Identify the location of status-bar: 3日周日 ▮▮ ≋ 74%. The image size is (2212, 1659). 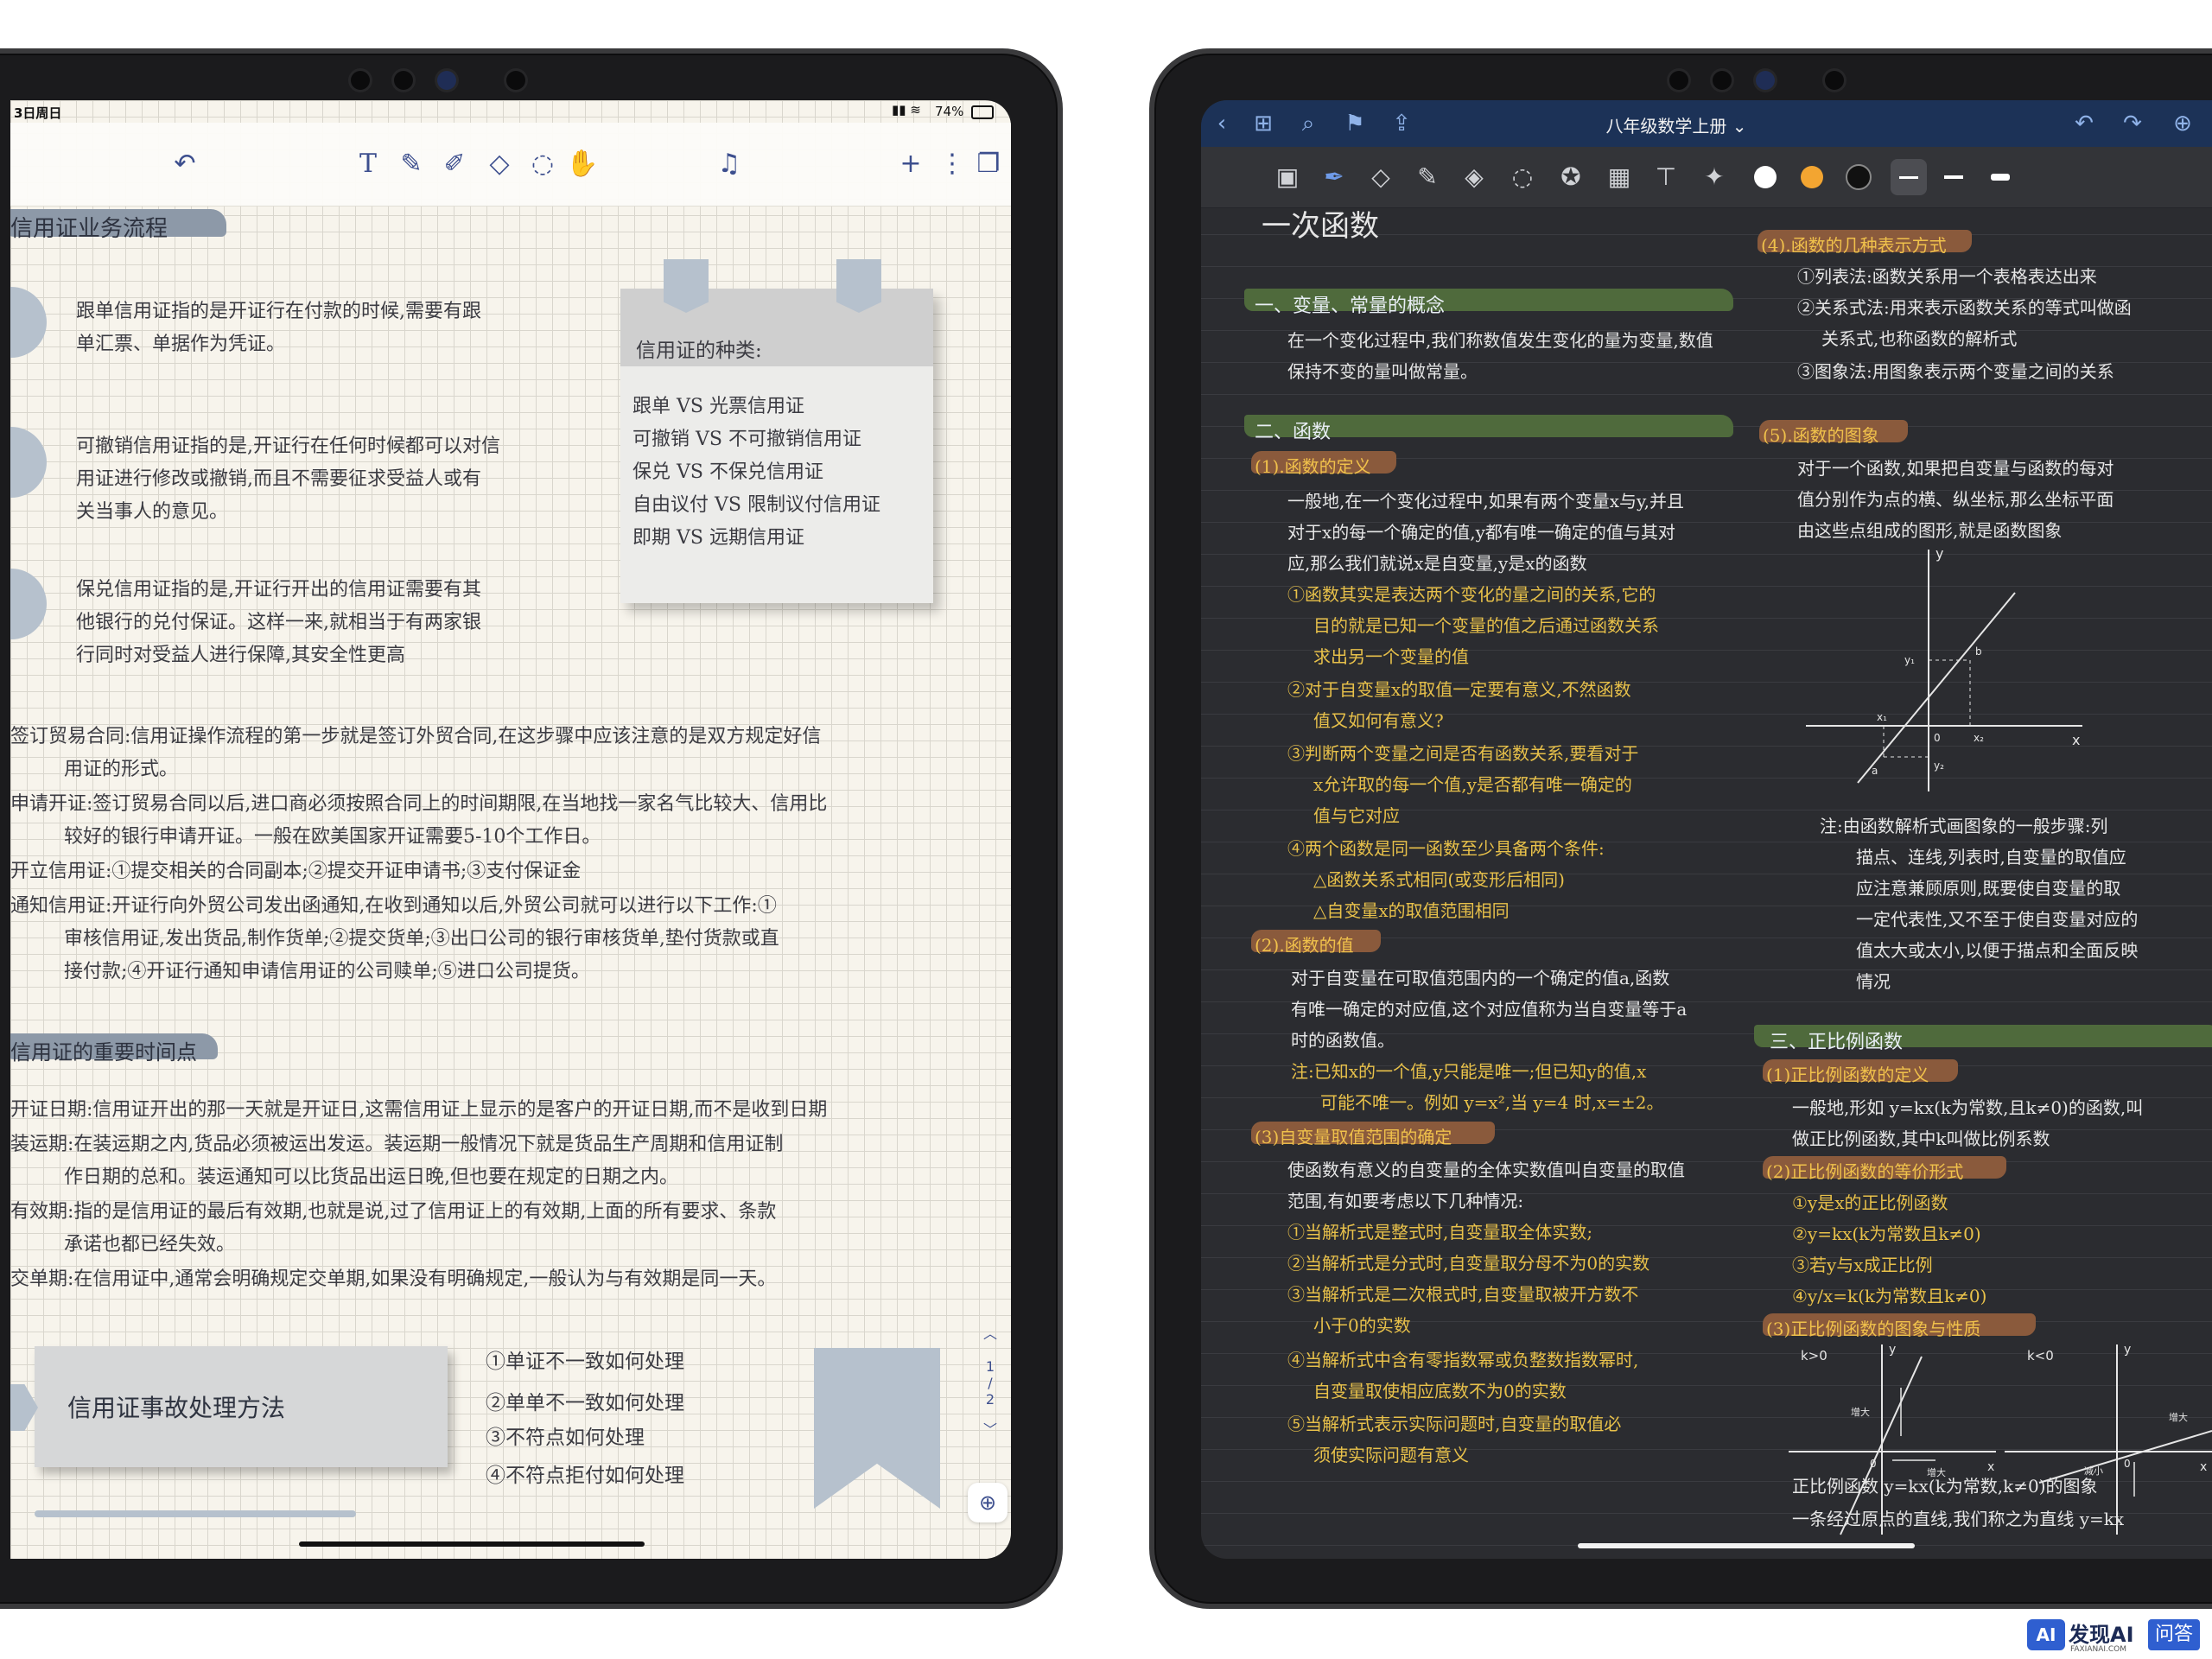
(510, 111).